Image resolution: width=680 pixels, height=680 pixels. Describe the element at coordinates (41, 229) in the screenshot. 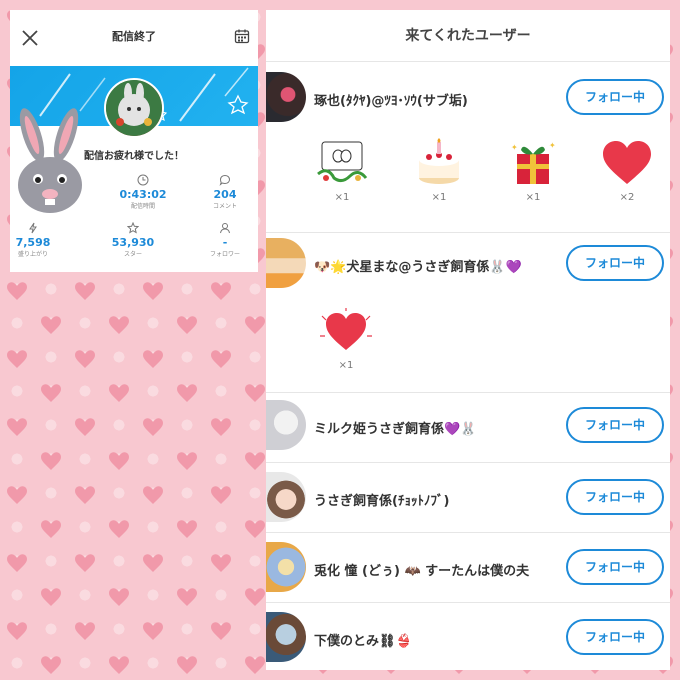

I see `lightning-icon` at that location.